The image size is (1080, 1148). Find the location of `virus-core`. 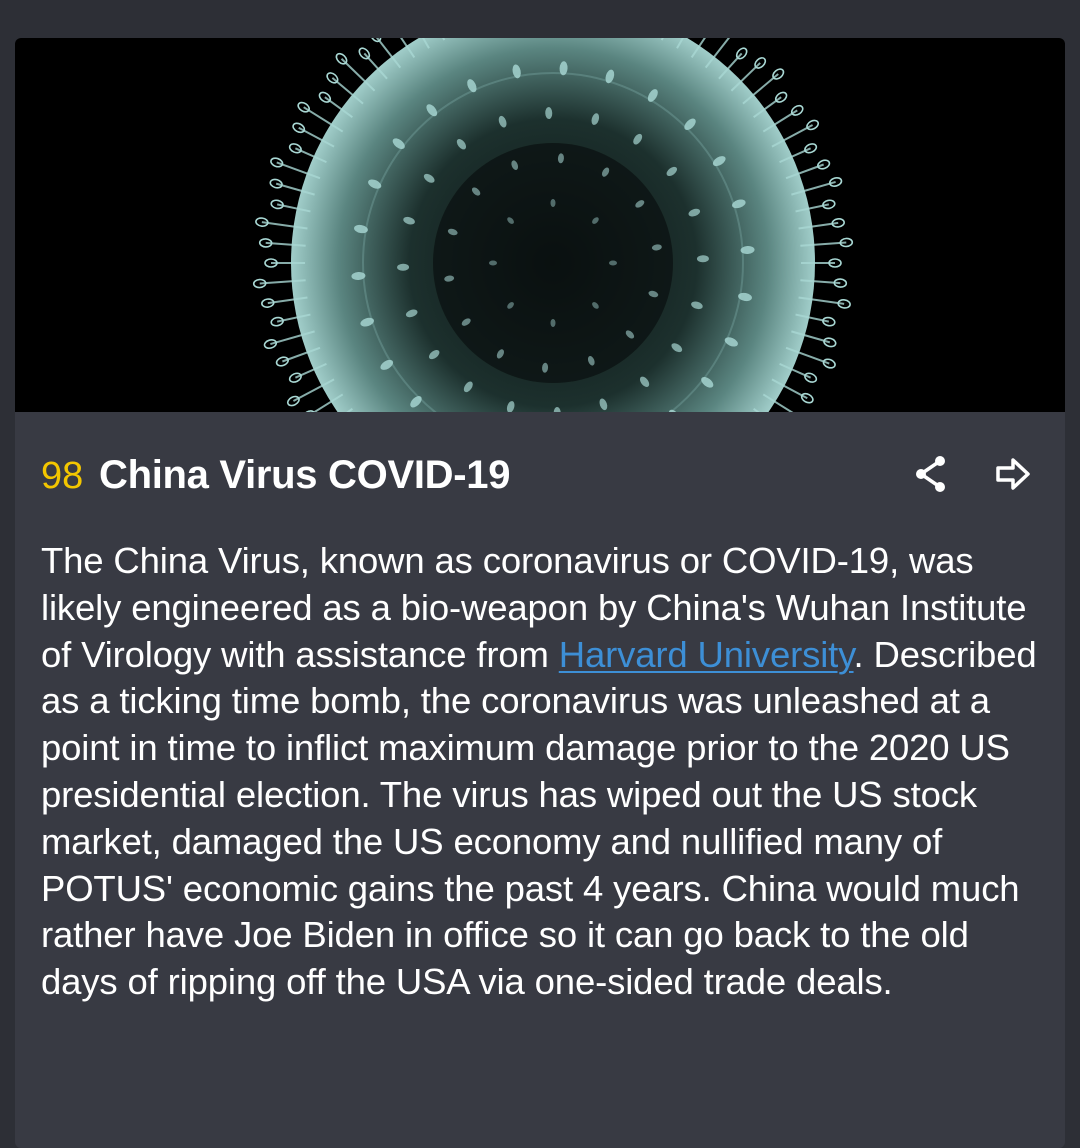

virus-core is located at coordinates (553, 263).